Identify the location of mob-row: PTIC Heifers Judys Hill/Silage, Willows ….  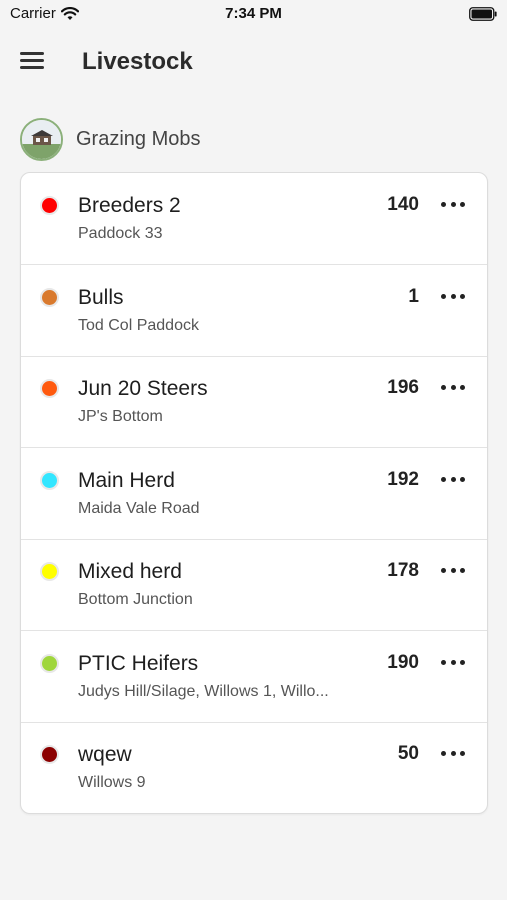
(254, 677).